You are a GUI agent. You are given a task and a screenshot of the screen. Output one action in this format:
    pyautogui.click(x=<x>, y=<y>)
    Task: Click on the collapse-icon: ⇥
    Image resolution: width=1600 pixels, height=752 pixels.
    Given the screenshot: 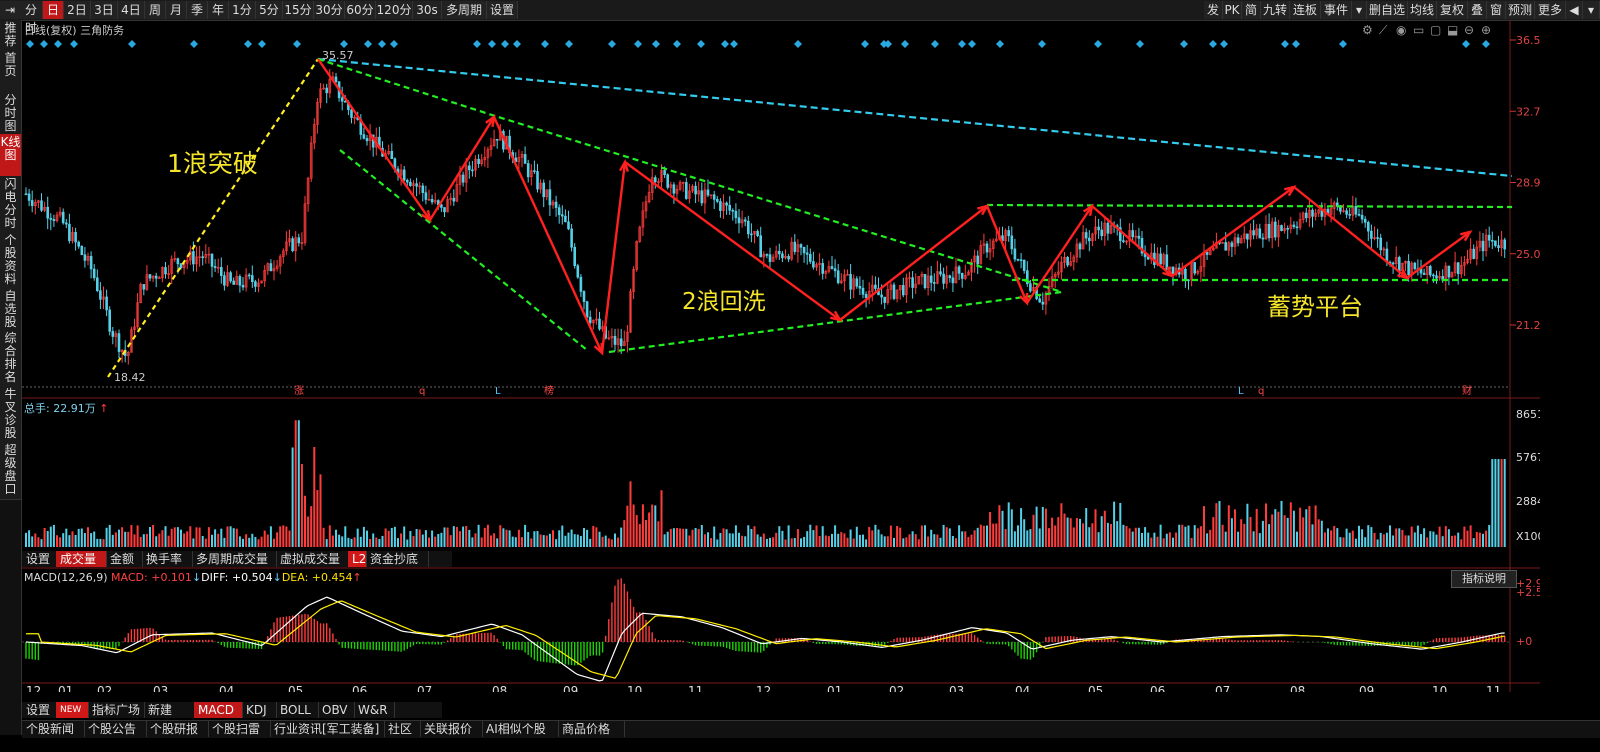 What is the action you would take?
    pyautogui.click(x=10, y=10)
    